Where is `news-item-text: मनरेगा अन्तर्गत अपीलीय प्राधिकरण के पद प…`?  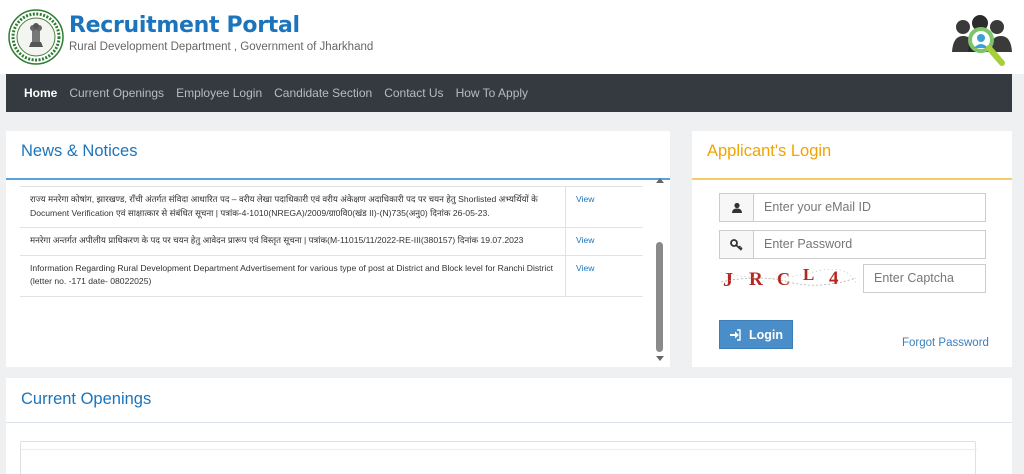 news-item-text: मनरेगा अन्तर्गत अपीलीय प्राधिकरण के पद प… is located at coordinates (293, 241).